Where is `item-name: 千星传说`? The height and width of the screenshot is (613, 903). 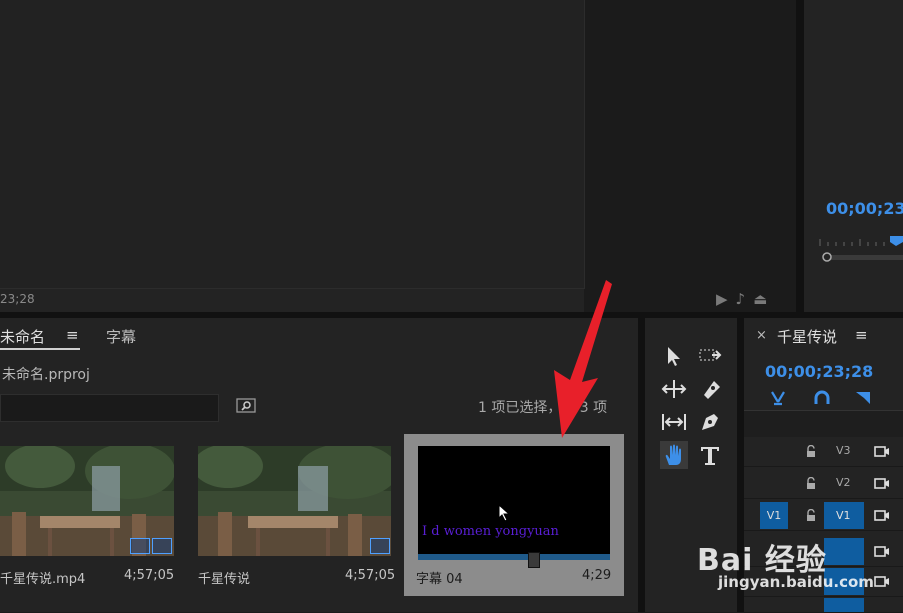 item-name: 千星传说 is located at coordinates (224, 579).